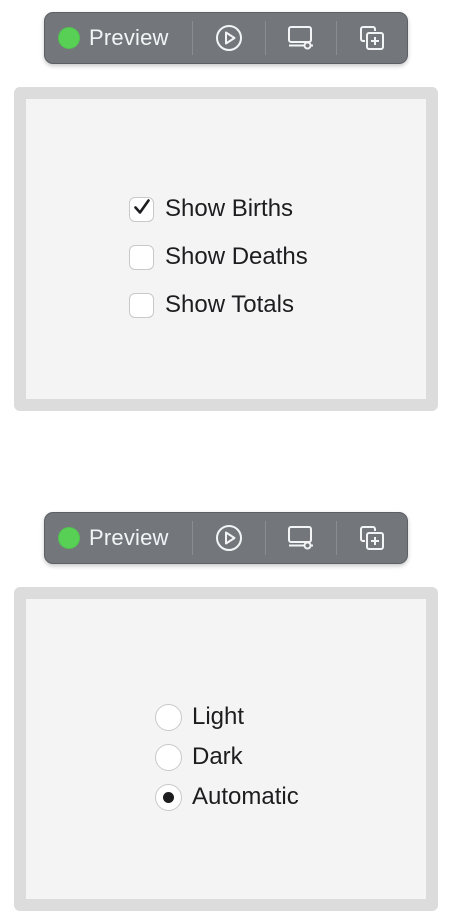  I want to click on show-totals-checkbox: Show Totals, so click(218, 305).